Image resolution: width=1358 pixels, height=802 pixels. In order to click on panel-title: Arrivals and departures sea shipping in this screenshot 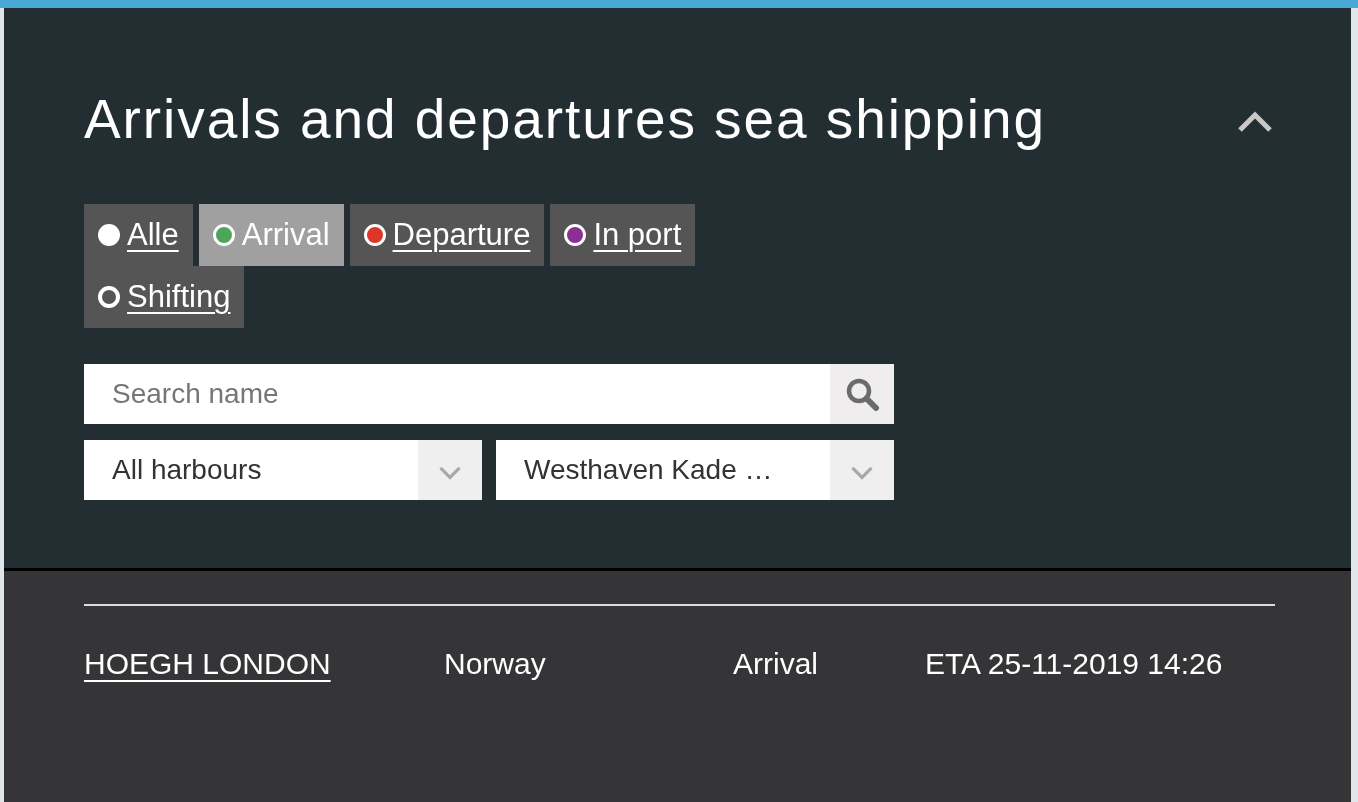, I will do `click(565, 119)`.